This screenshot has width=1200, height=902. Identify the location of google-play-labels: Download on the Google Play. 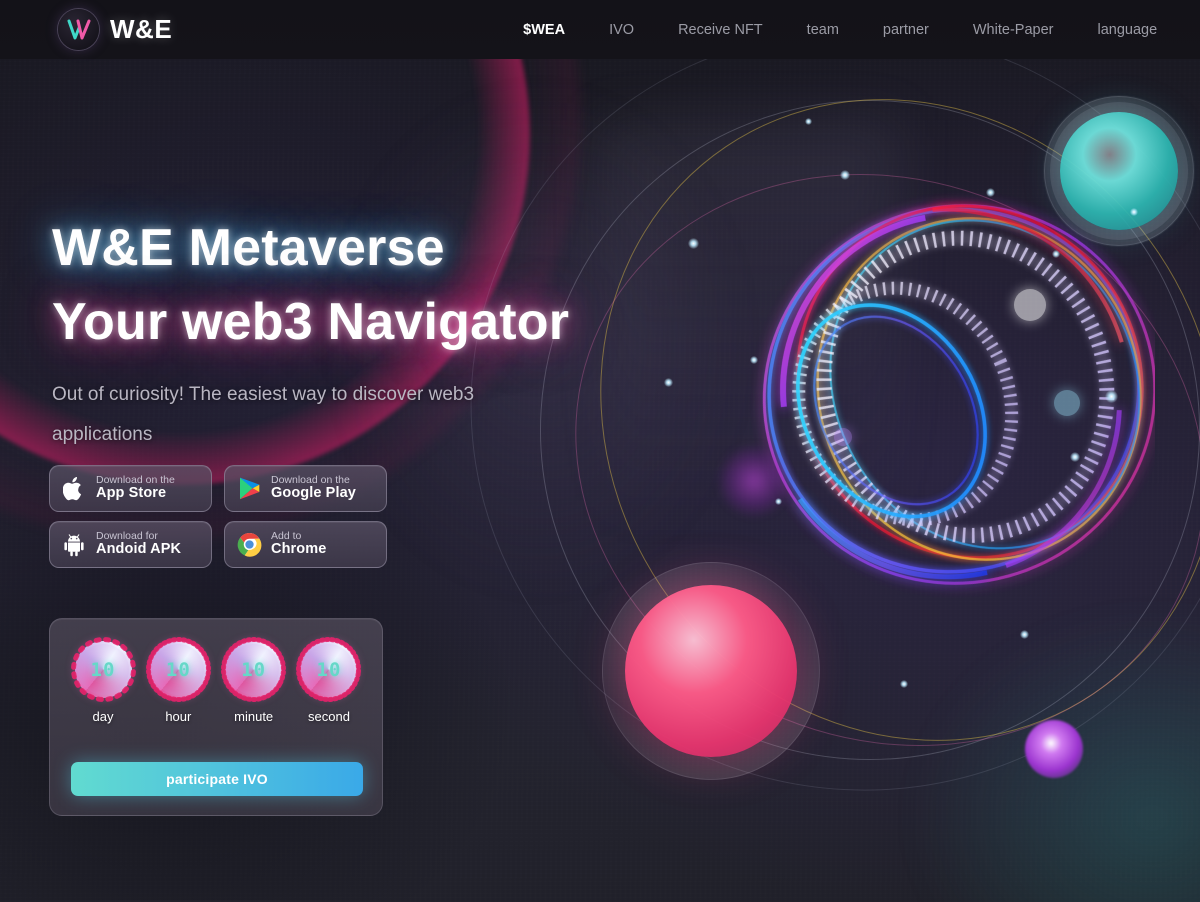
(313, 488).